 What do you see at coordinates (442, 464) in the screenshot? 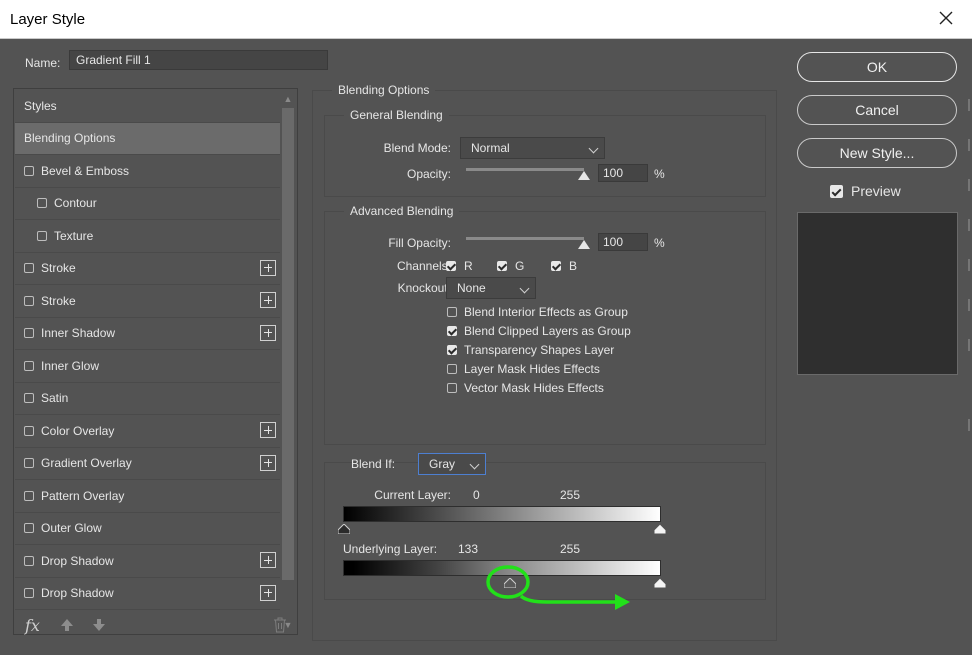
I see `blend-if-value: Gray` at bounding box center [442, 464].